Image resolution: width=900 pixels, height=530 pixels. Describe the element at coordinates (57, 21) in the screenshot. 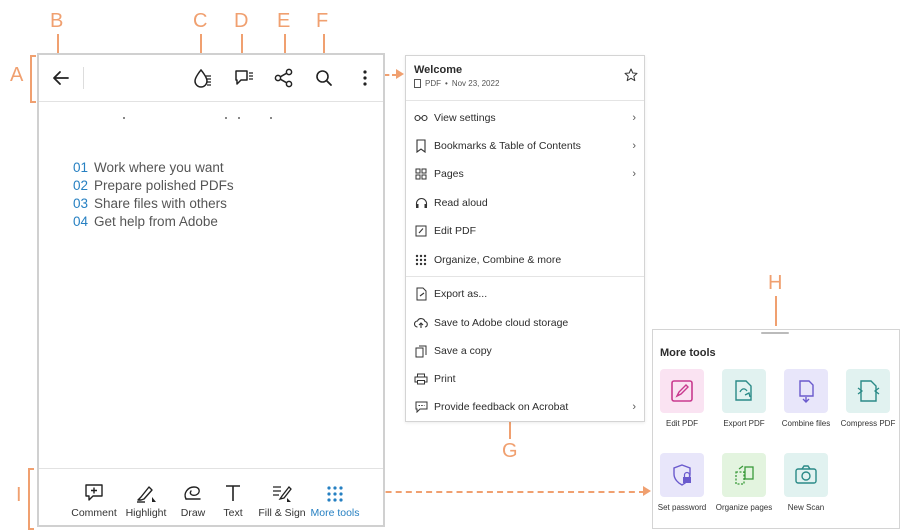

I see `callout-b: B` at that location.